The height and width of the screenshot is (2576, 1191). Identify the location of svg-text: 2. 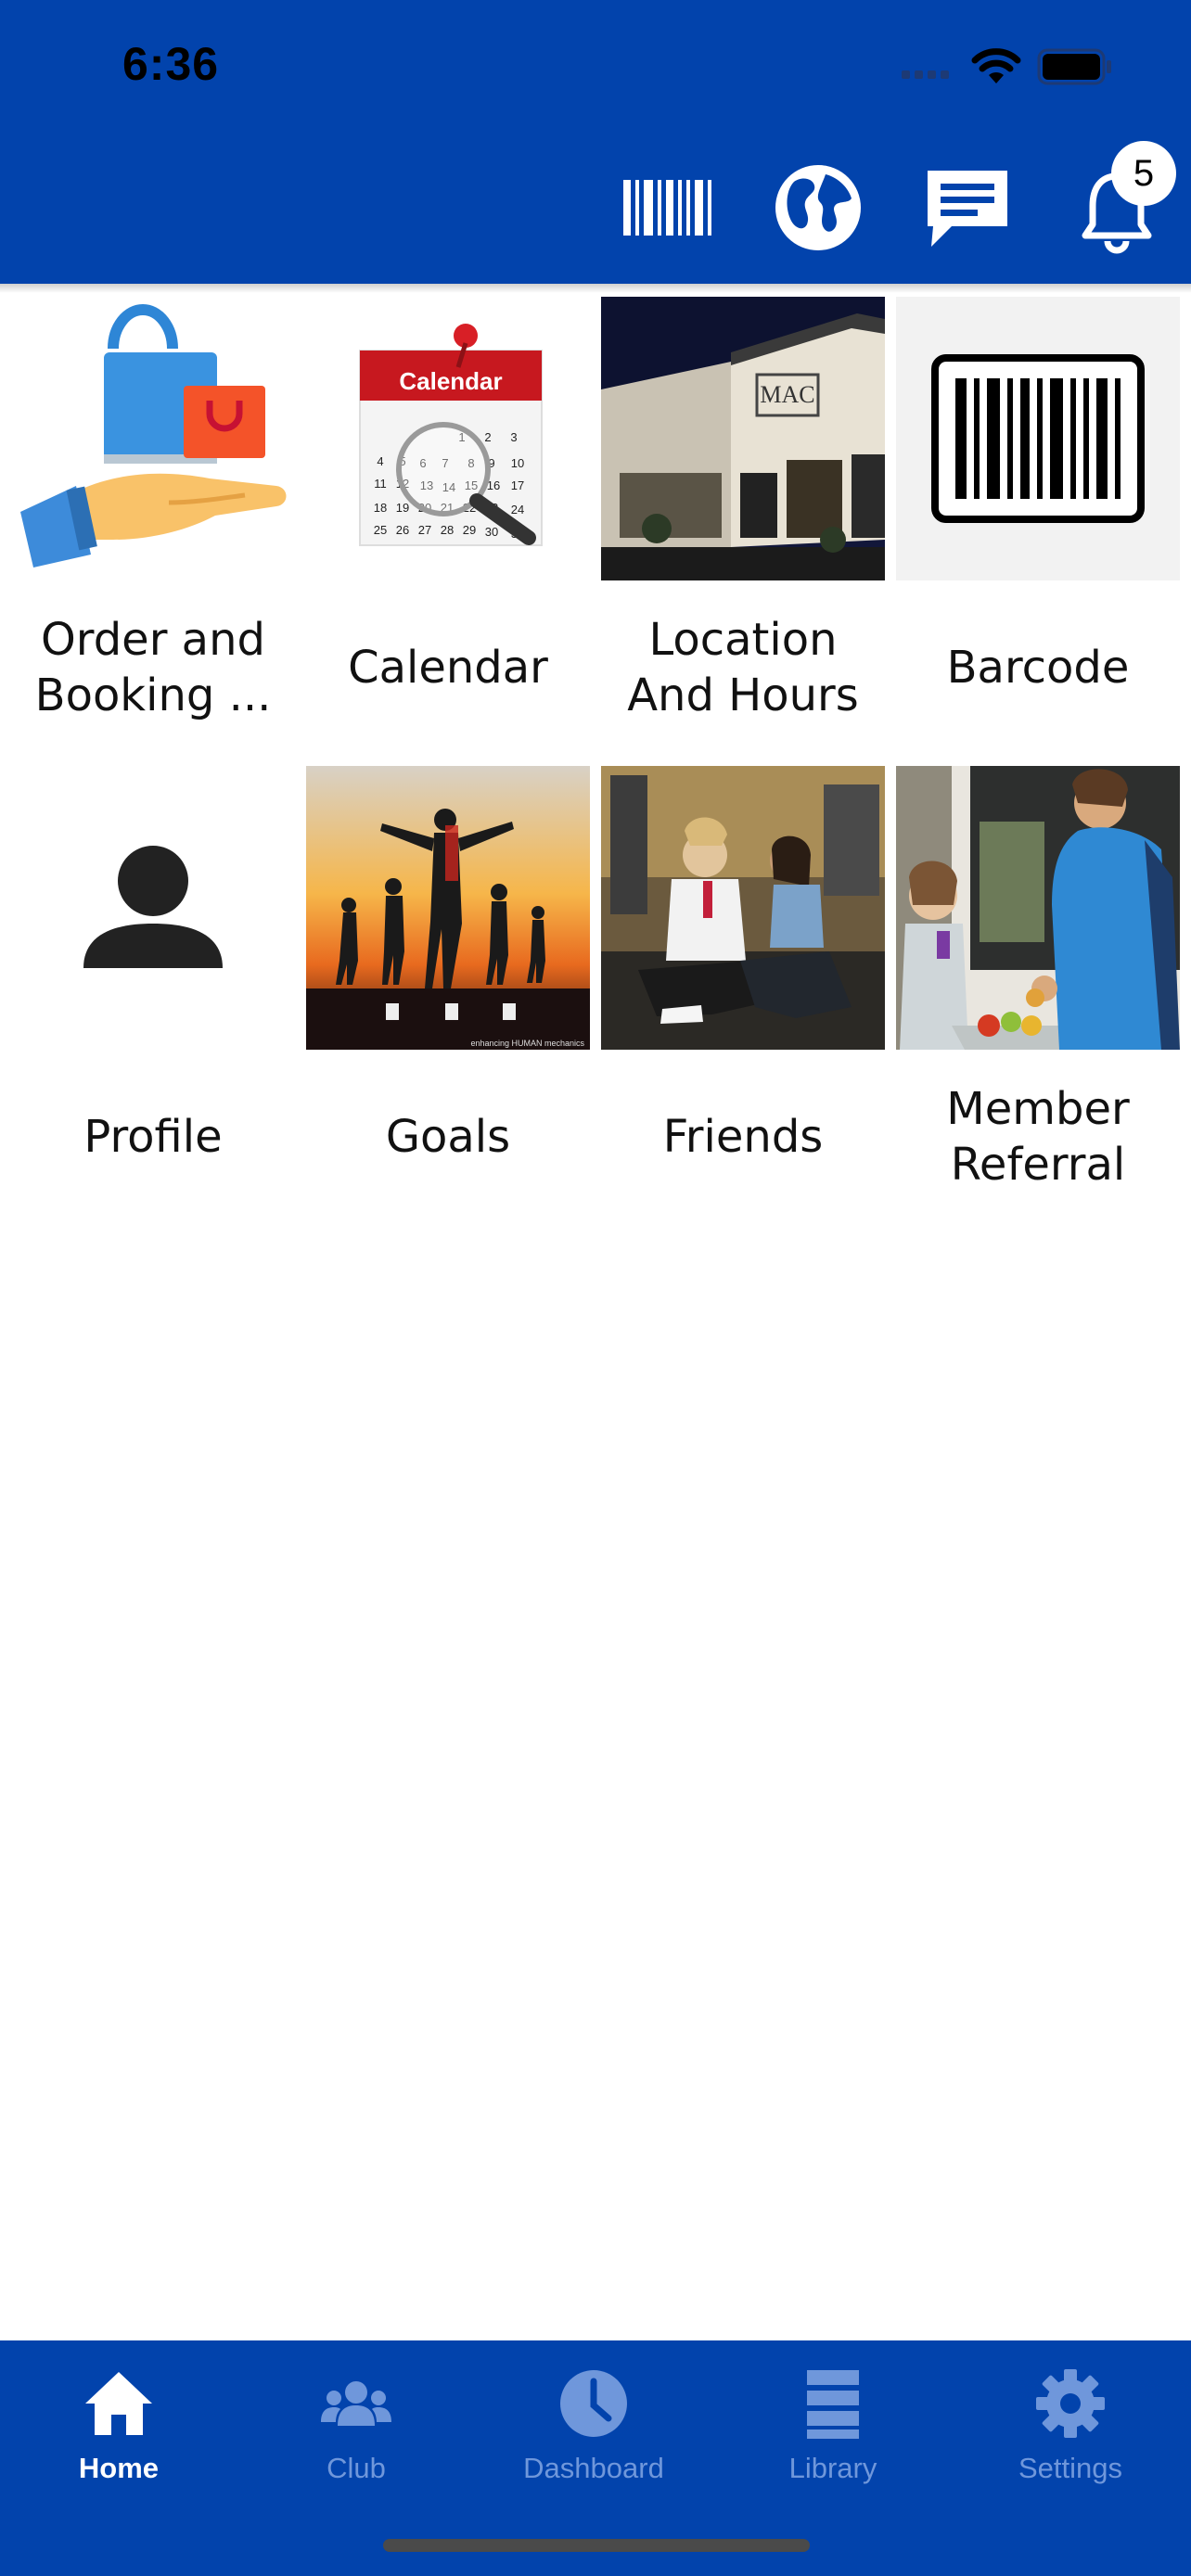
(488, 437).